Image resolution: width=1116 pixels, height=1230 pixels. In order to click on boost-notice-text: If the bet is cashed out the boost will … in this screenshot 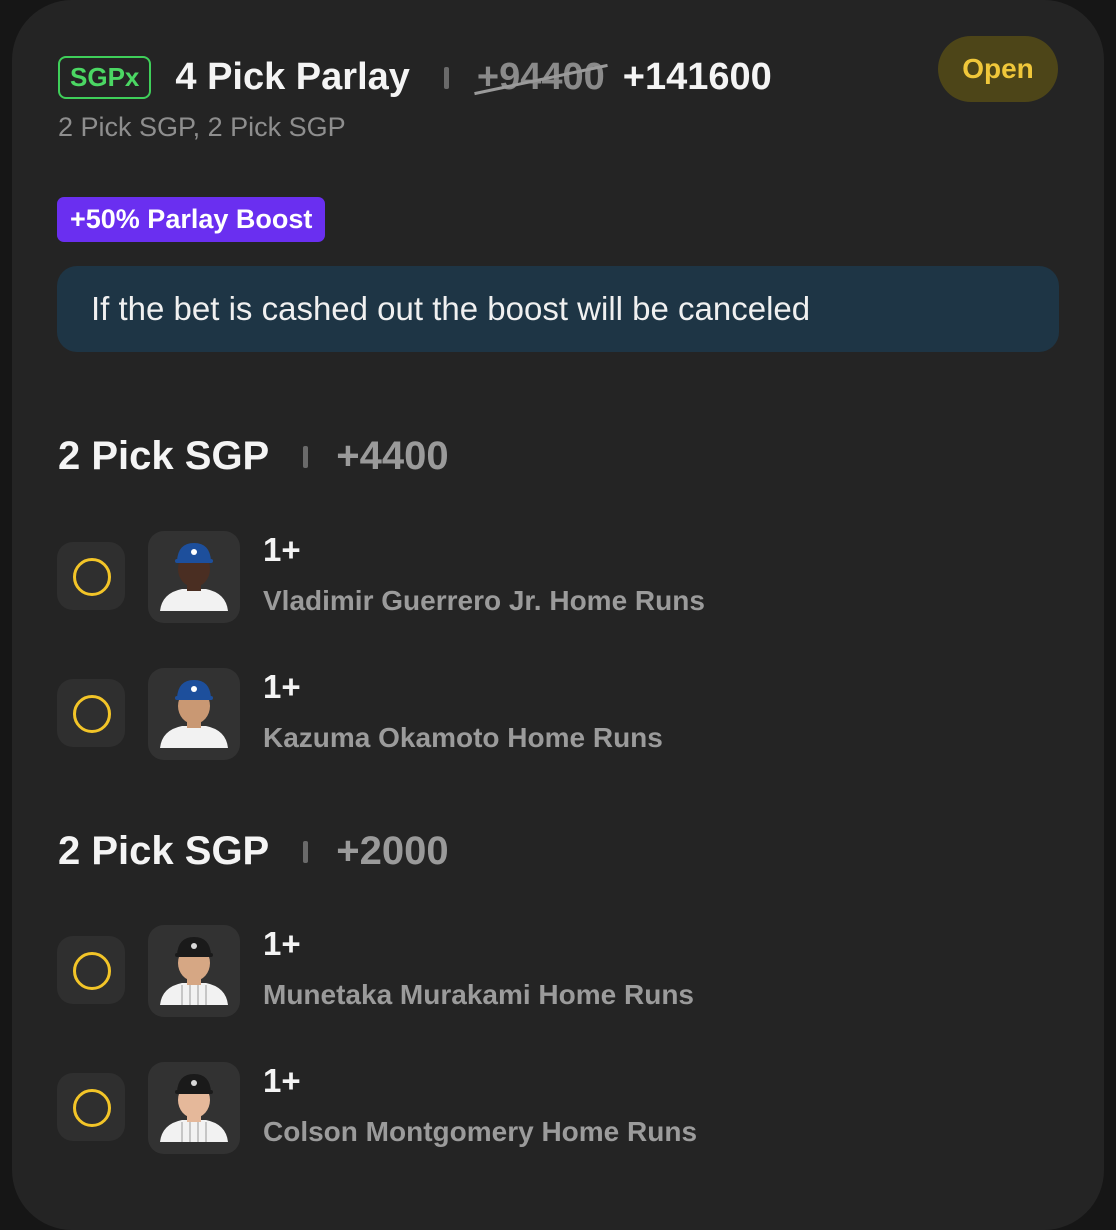, I will do `click(451, 308)`.